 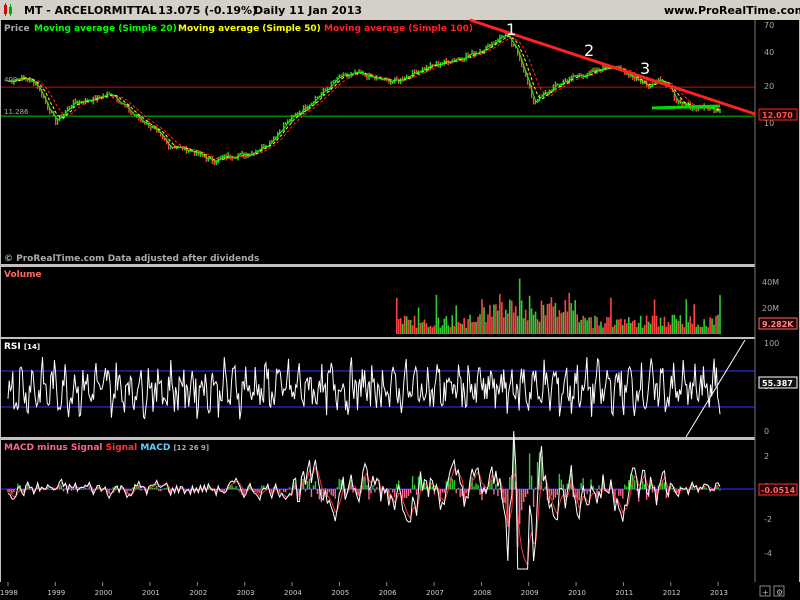 I want to click on x-tick-label: 2005, so click(x=340, y=593).